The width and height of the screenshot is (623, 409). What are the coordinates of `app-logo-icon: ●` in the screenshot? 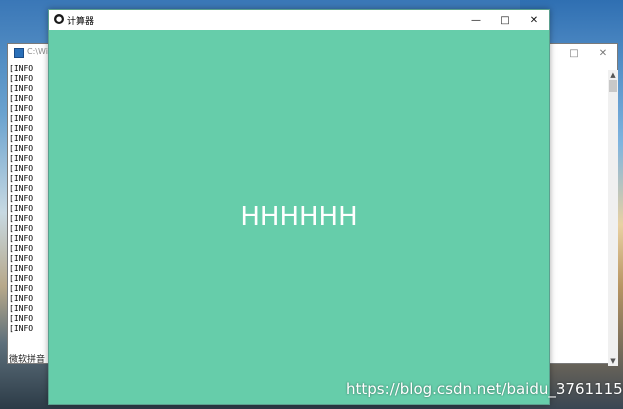 It's located at (59, 19).